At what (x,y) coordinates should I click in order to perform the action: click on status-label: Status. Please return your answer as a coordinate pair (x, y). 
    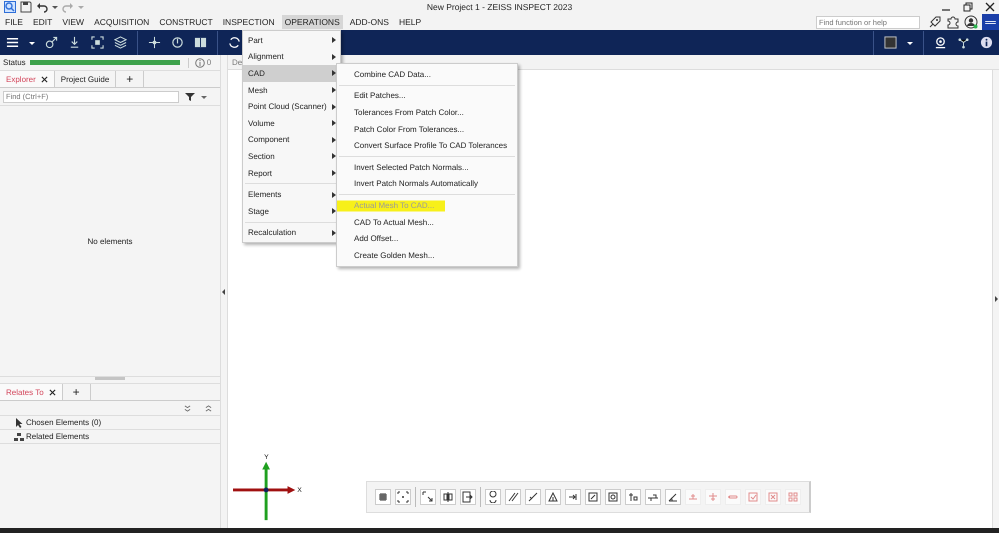
    Looking at the image, I should click on (14, 62).